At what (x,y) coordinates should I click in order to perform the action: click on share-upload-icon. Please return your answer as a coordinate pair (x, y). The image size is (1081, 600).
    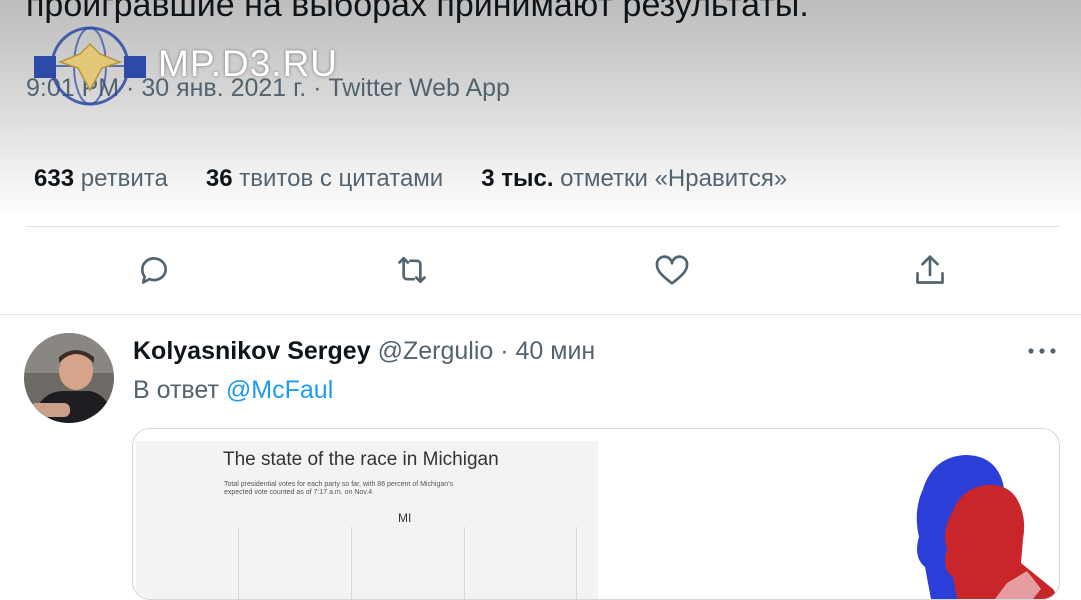
    Looking at the image, I should click on (930, 269).